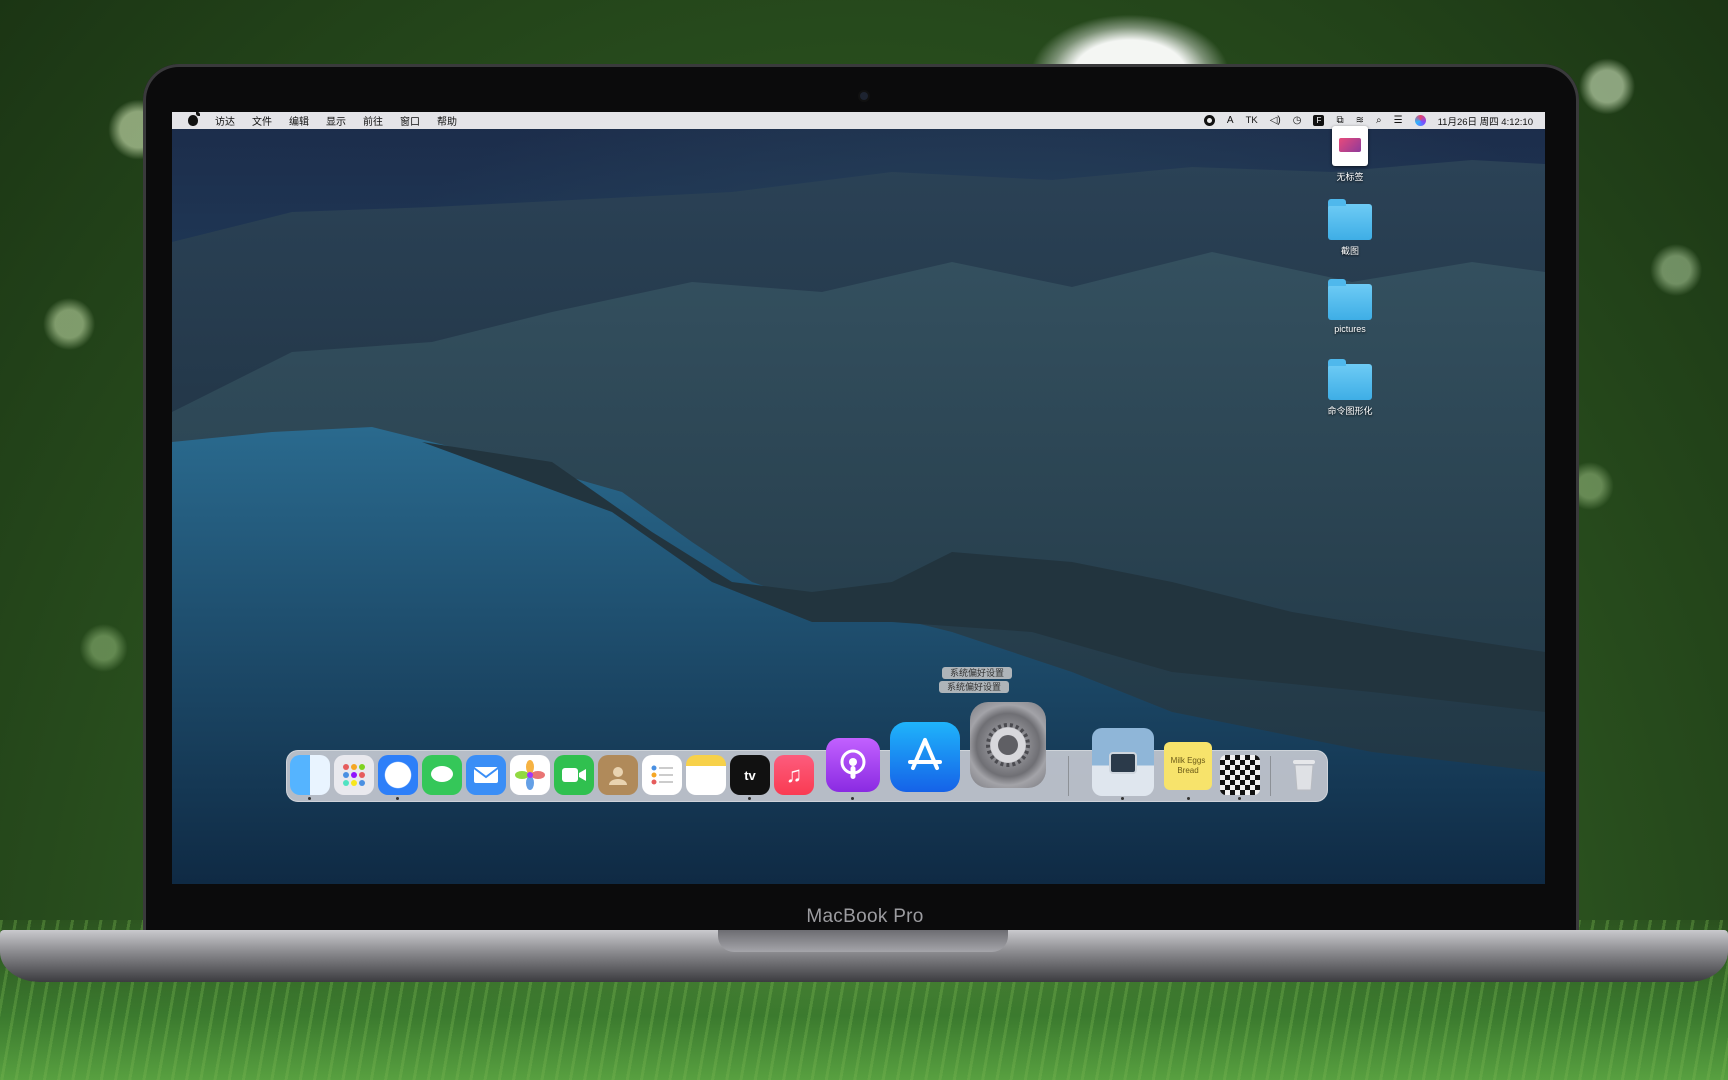 Image resolution: width=1728 pixels, height=1080 pixels. I want to click on menu-clock: 11月26日 周四 4:12:10, so click(1485, 121).